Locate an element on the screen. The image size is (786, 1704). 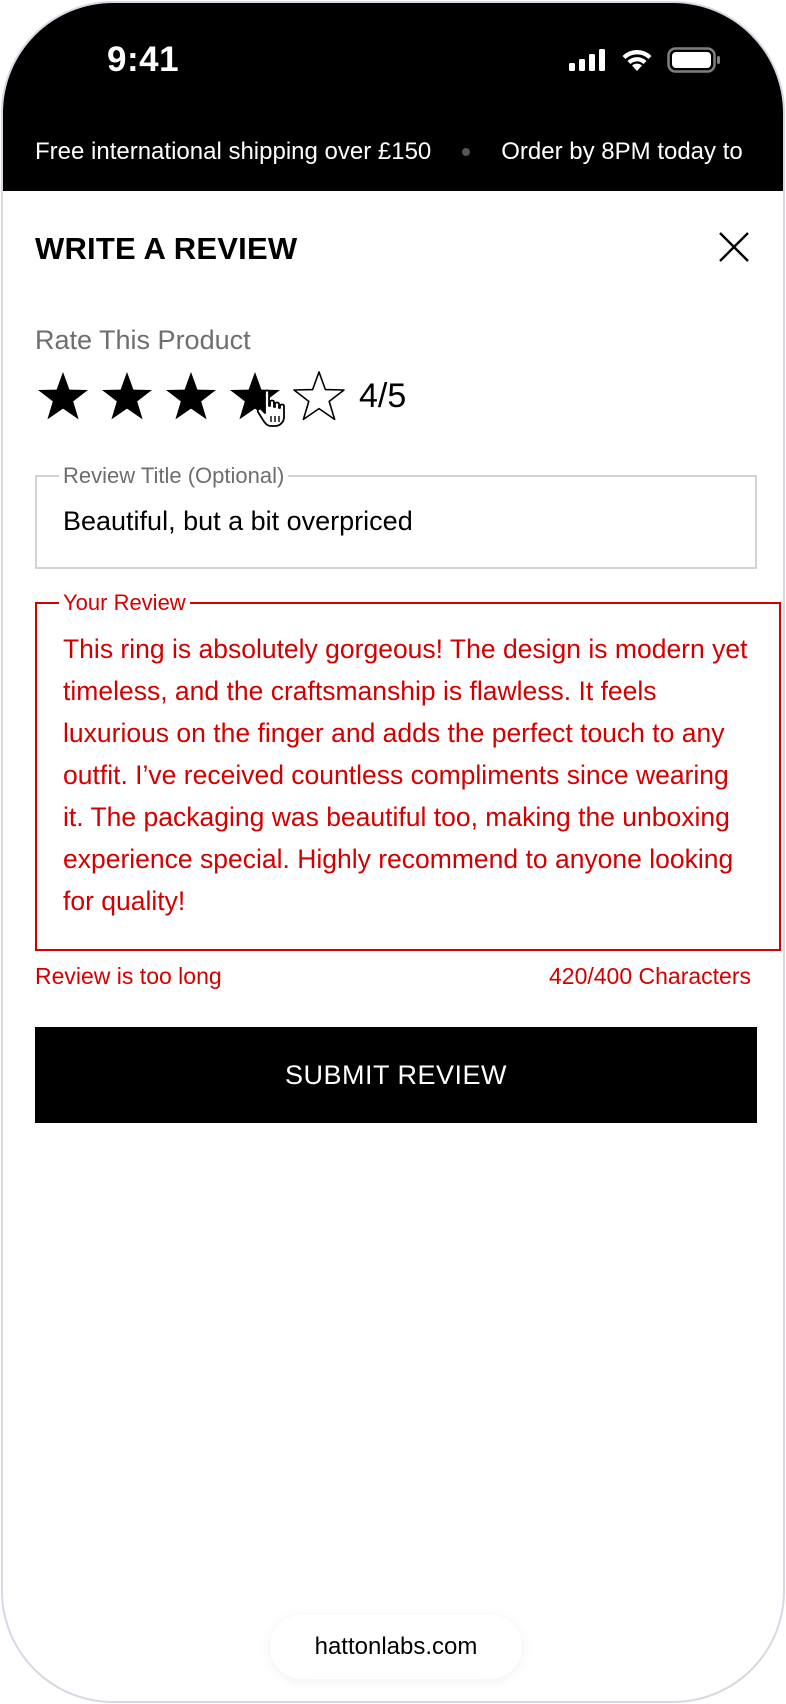
status-icons is located at coordinates (645, 60).